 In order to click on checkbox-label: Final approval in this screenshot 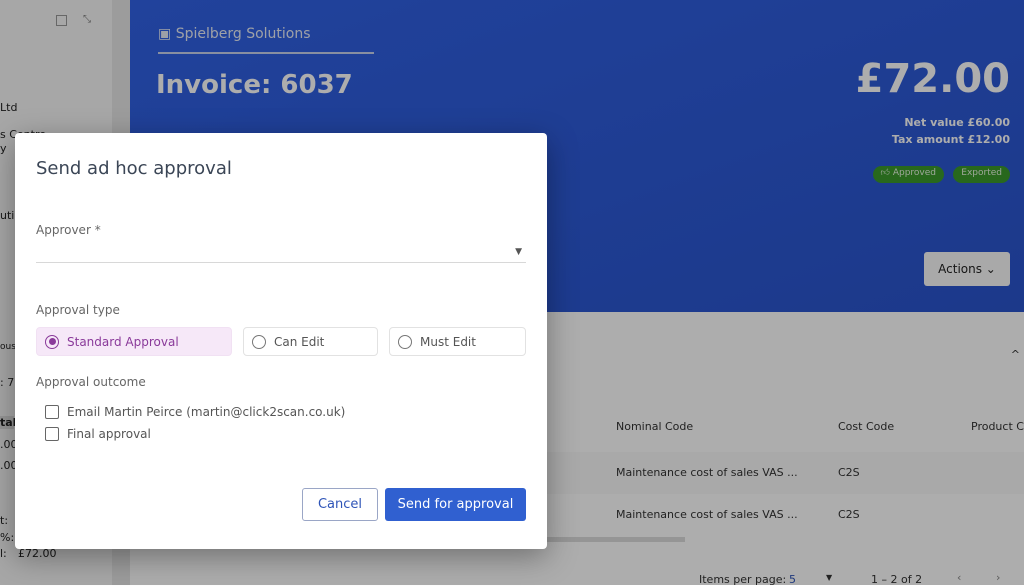, I will do `click(109, 434)`.